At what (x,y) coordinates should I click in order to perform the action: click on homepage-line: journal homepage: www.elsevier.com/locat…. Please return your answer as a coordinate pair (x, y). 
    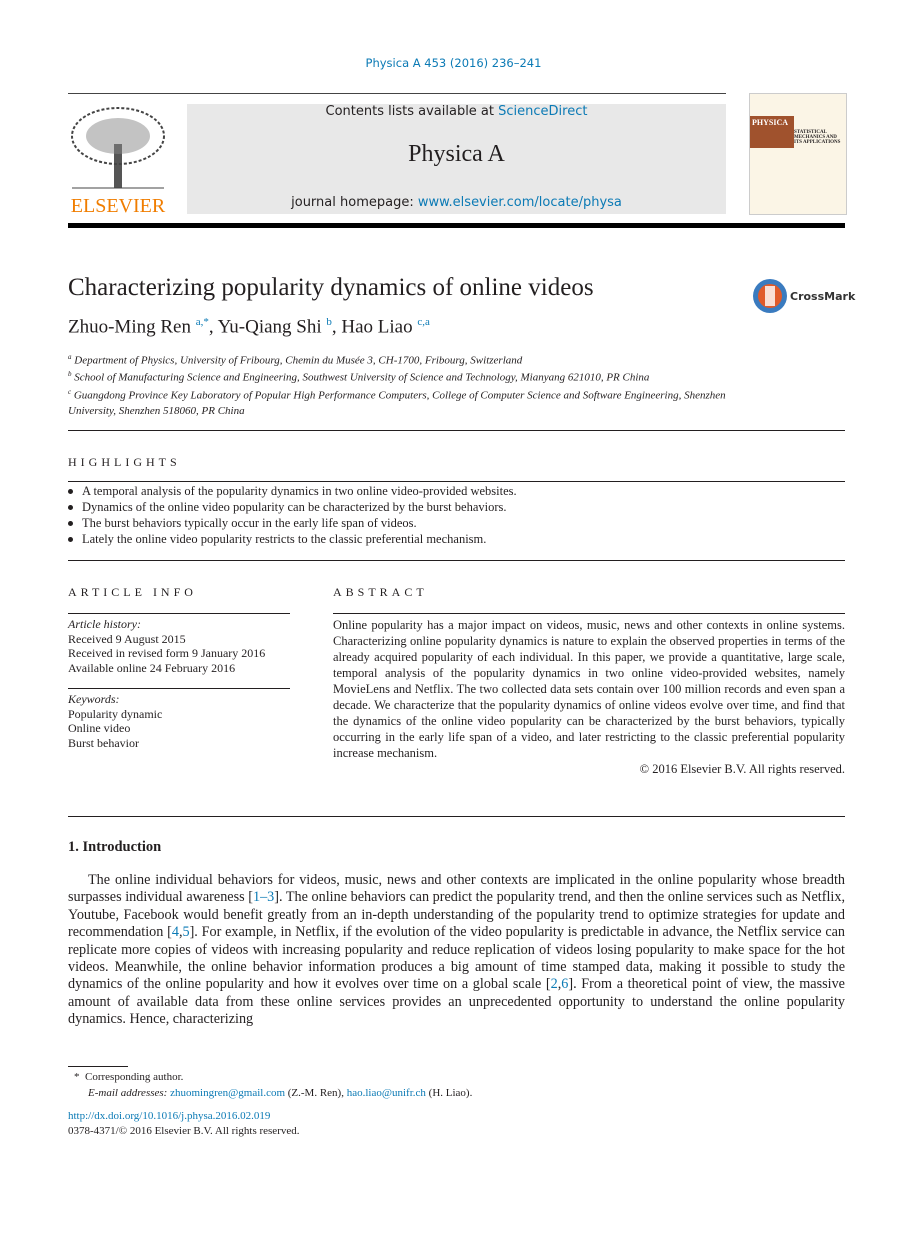
    Looking at the image, I should click on (456, 202).